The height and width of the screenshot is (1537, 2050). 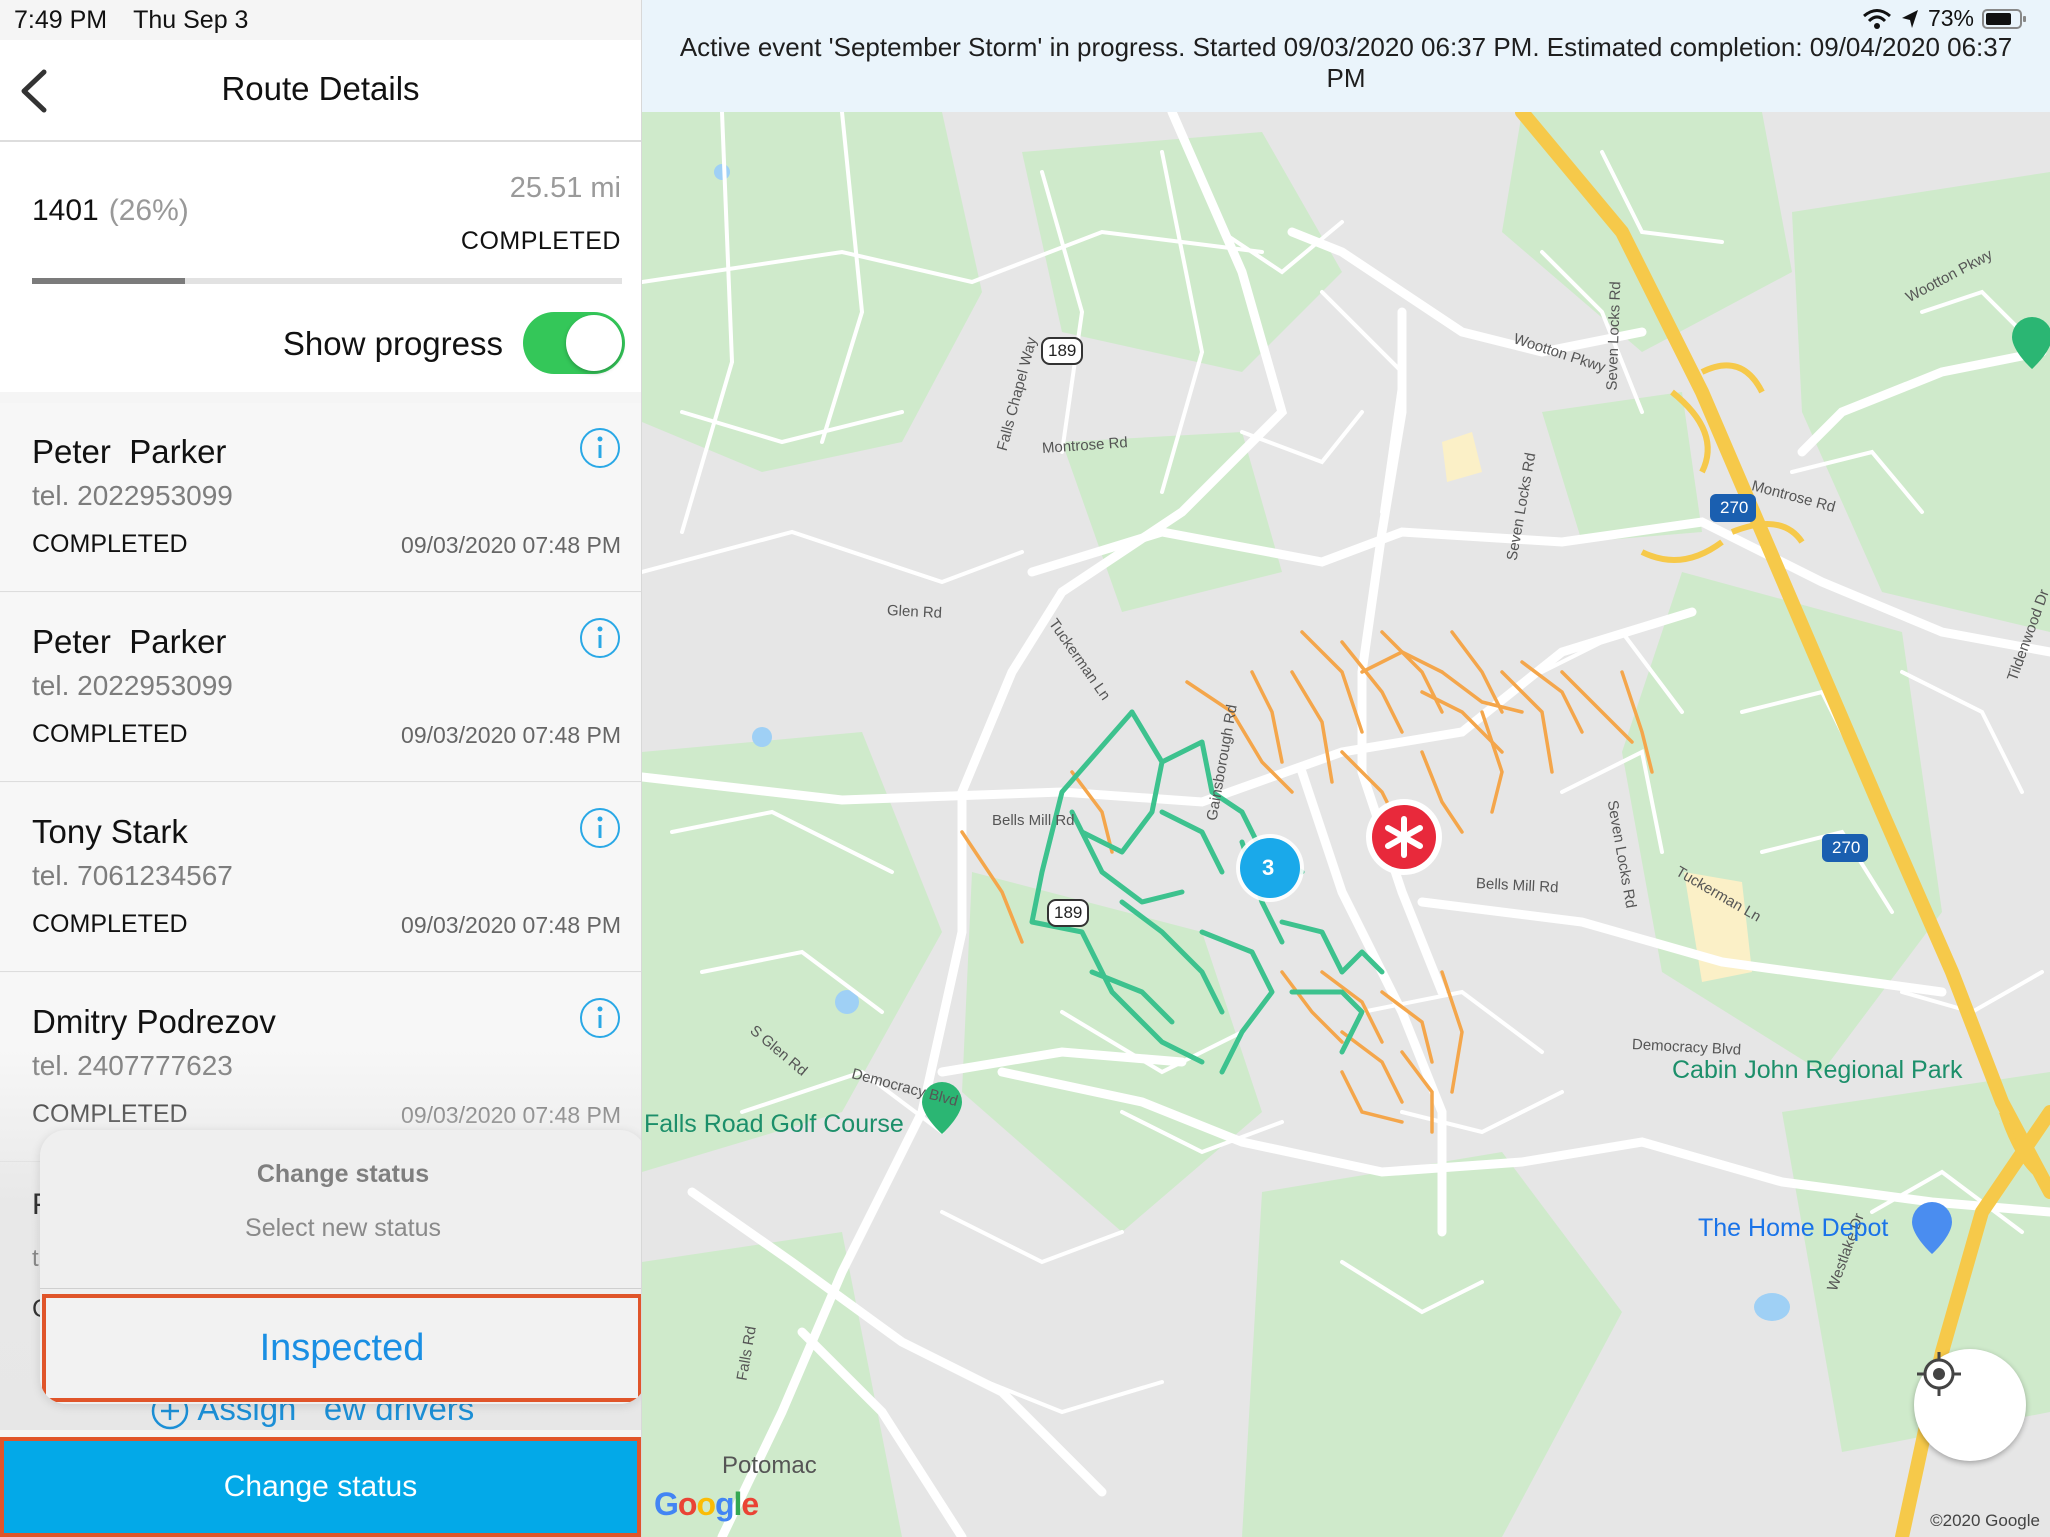 What do you see at coordinates (340, 1288) in the screenshot?
I see `divider` at bounding box center [340, 1288].